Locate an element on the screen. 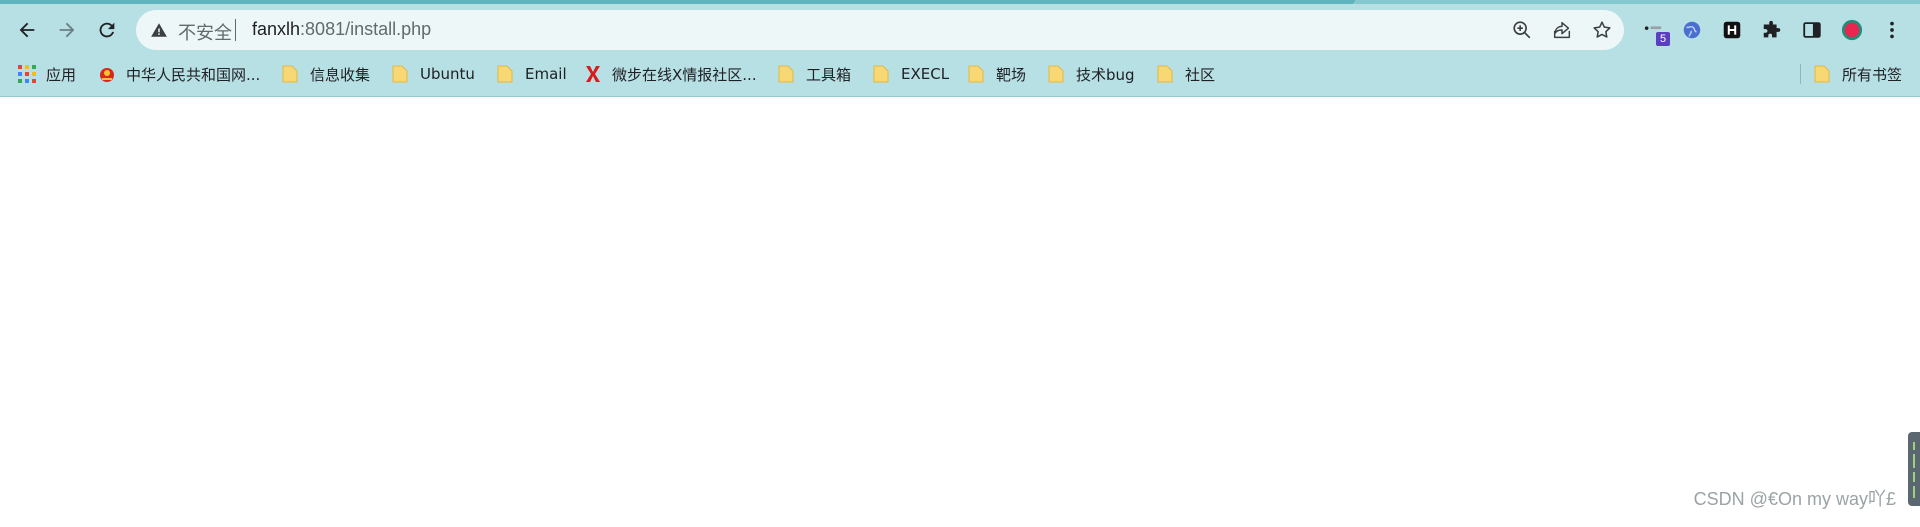  forward-arrow-icon is located at coordinates (67, 30).